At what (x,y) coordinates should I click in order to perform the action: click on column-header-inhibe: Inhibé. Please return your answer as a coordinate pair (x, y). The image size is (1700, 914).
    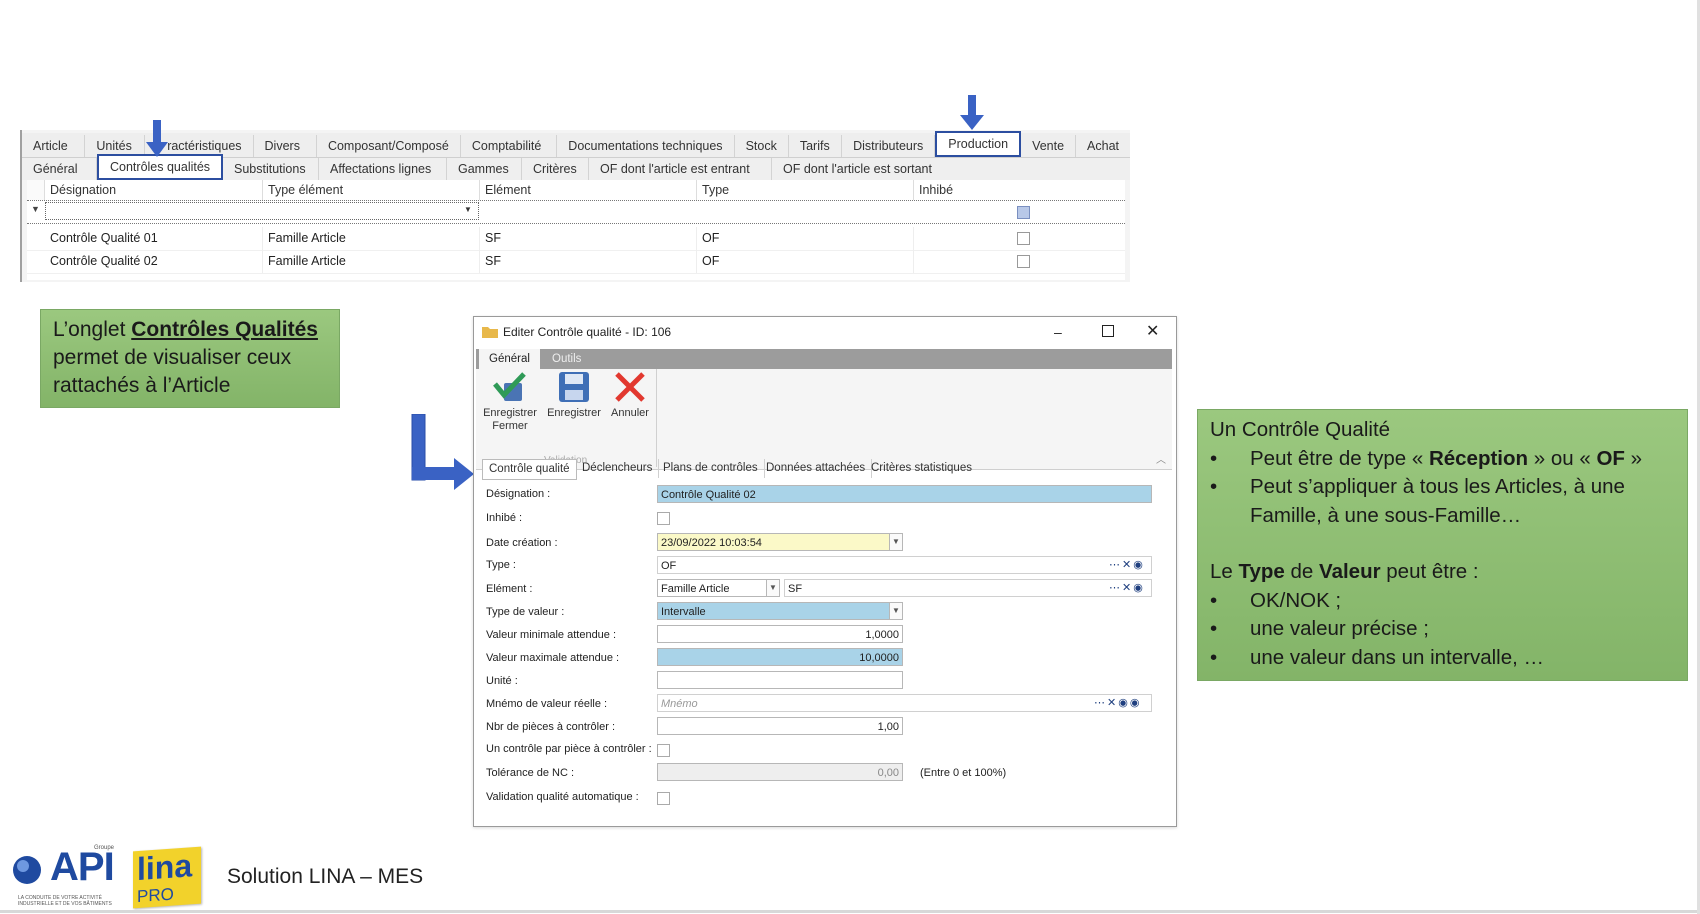
    Looking at the image, I should click on (1019, 190).